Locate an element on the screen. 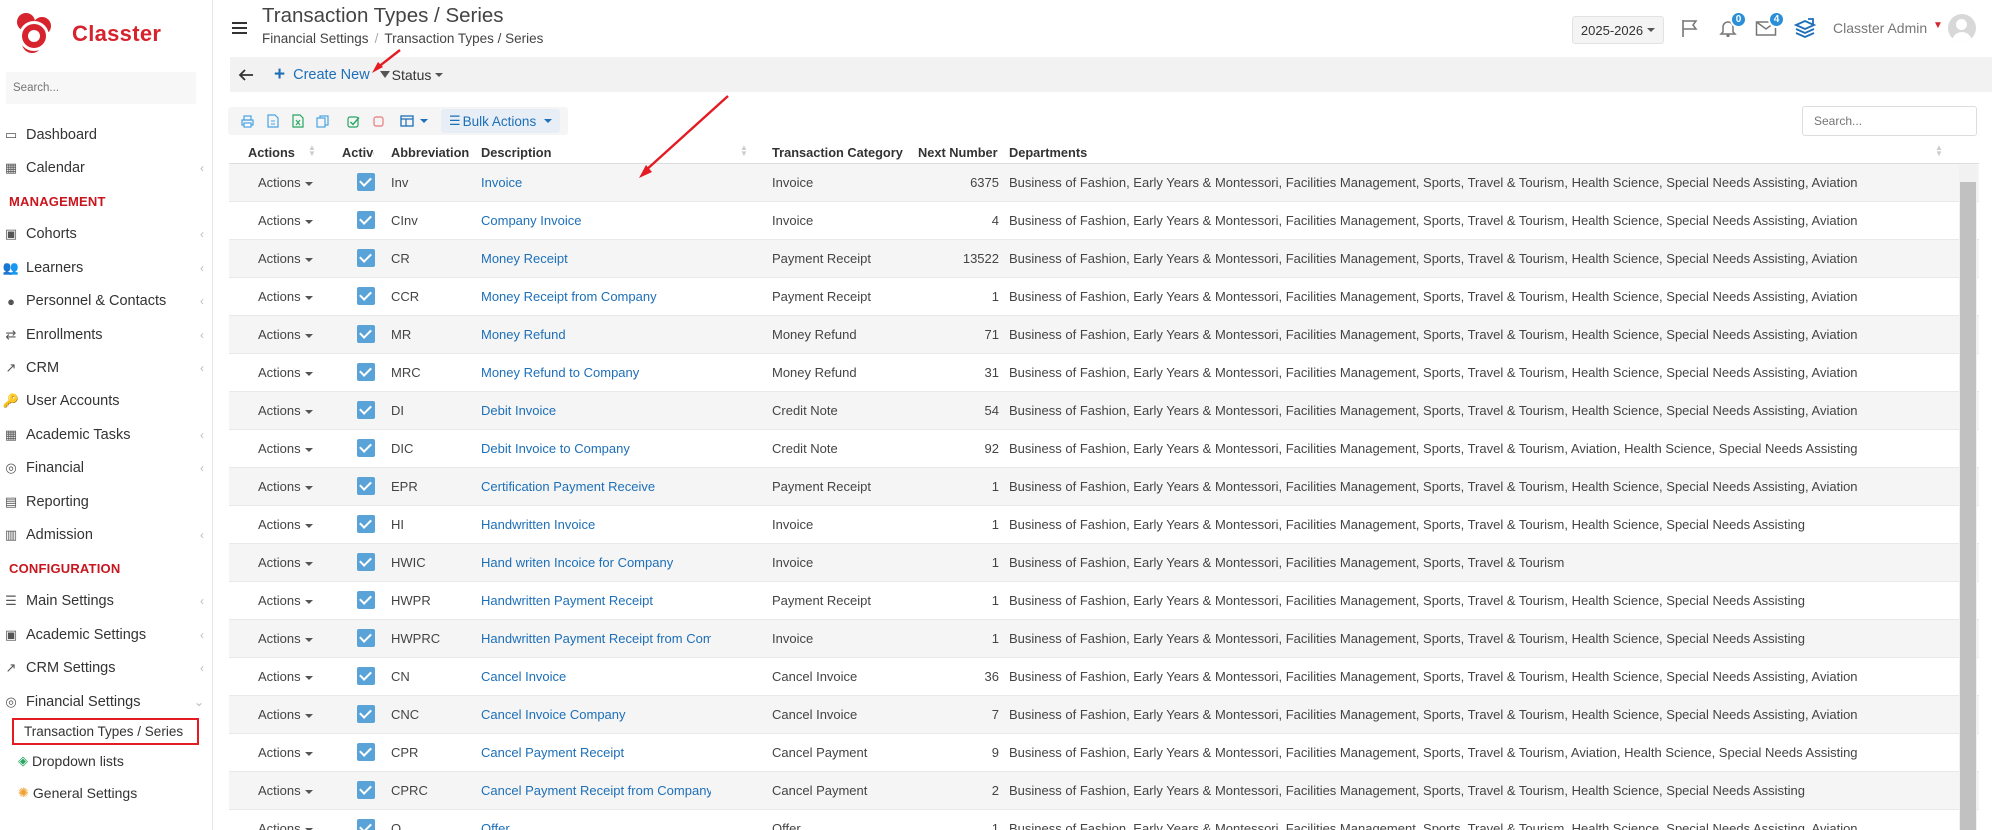 Image resolution: width=1992 pixels, height=830 pixels. academic-year-select: 2025-2026 is located at coordinates (1618, 30).